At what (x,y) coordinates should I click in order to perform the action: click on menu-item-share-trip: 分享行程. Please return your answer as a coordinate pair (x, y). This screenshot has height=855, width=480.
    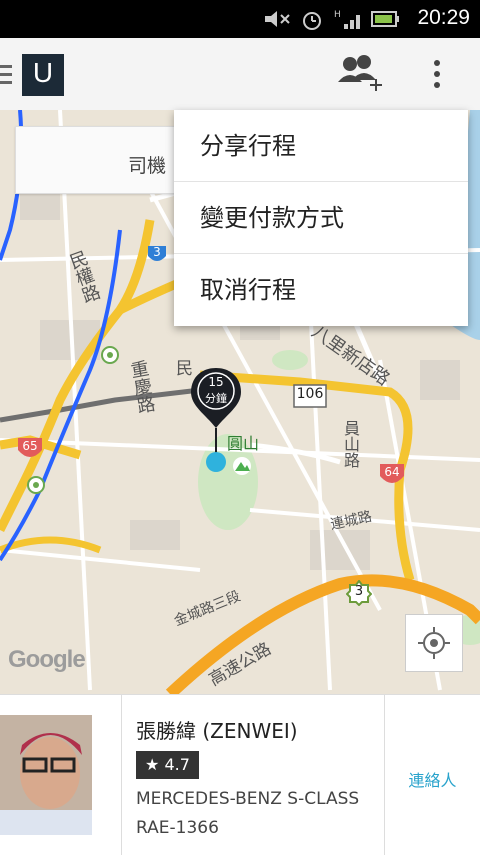
    Looking at the image, I should click on (321, 146).